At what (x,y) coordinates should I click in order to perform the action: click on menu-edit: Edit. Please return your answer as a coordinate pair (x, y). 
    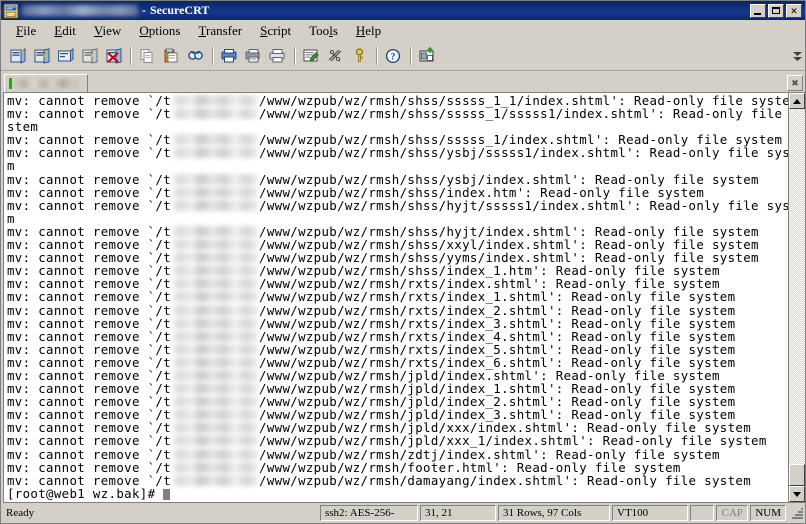
    Looking at the image, I should click on (65, 31).